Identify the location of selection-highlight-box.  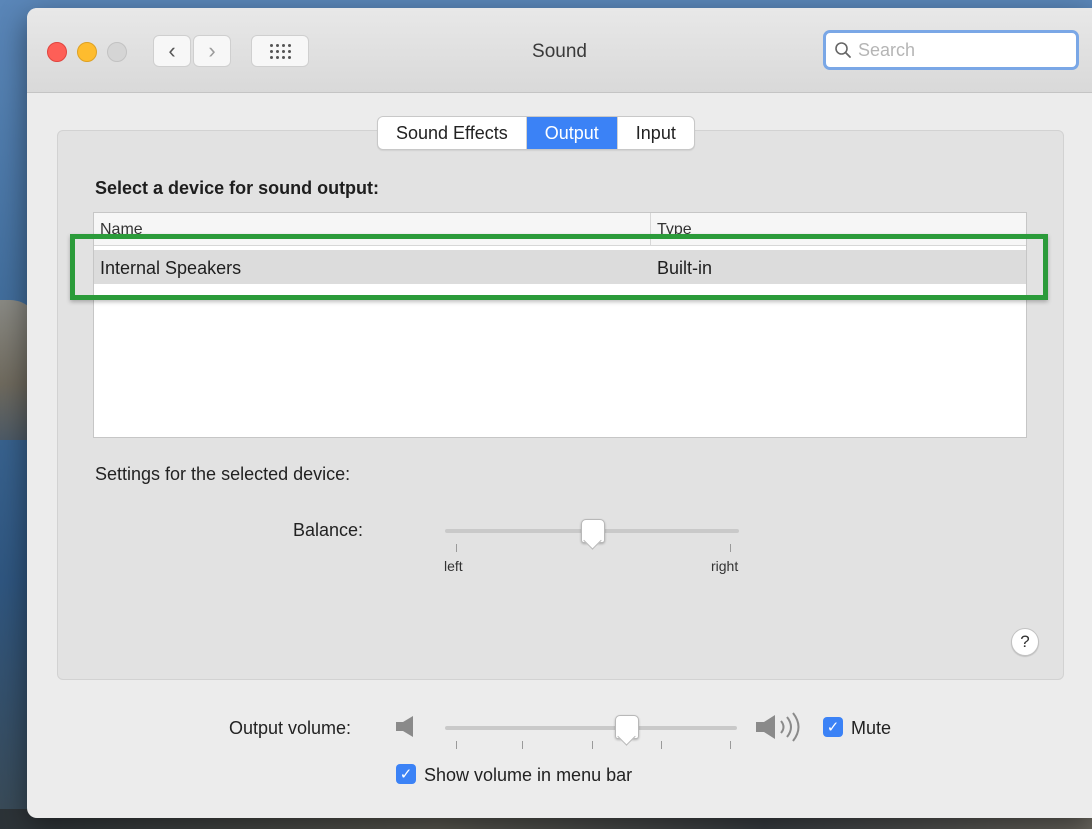
(559, 267).